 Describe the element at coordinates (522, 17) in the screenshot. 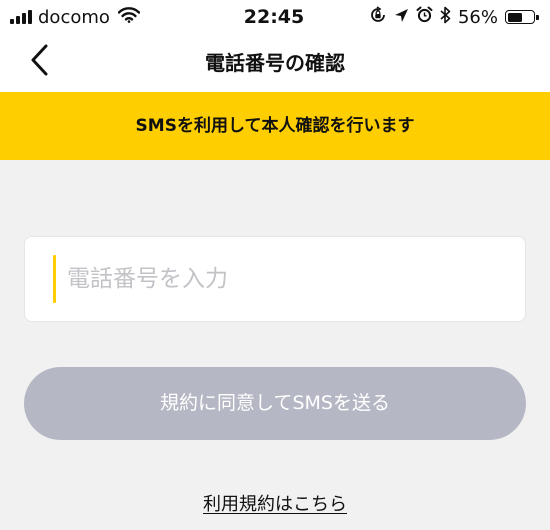

I see `battery-icon` at that location.